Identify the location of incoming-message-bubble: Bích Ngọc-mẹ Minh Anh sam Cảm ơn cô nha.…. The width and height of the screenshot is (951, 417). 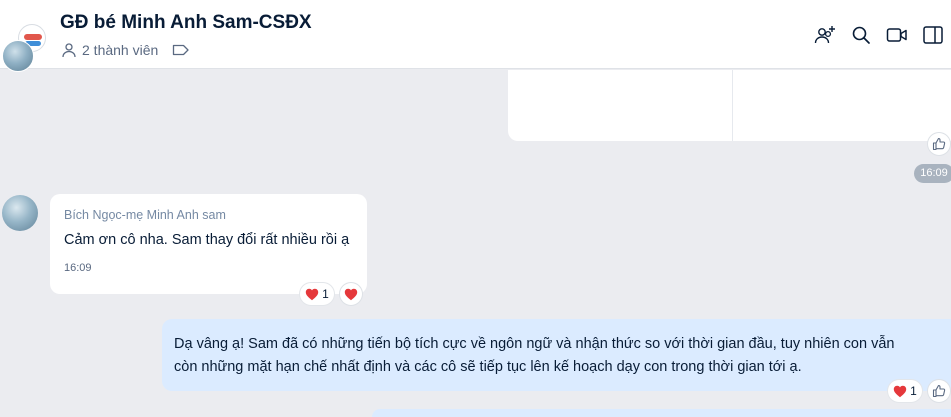
(208, 244).